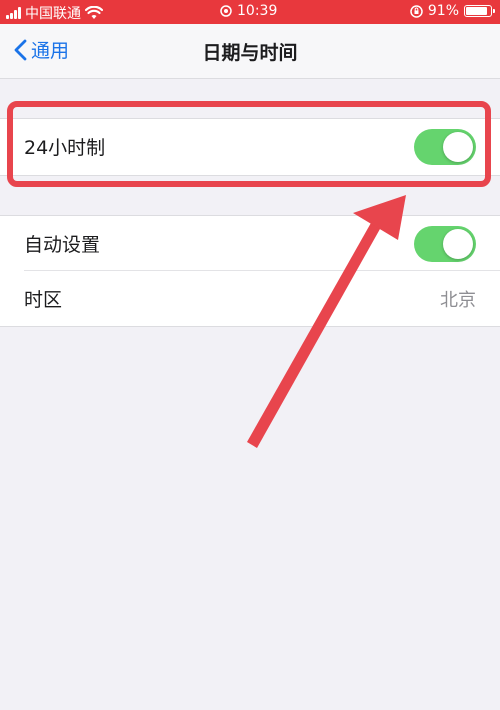  I want to click on status-left: 中国联通, so click(54, 13).